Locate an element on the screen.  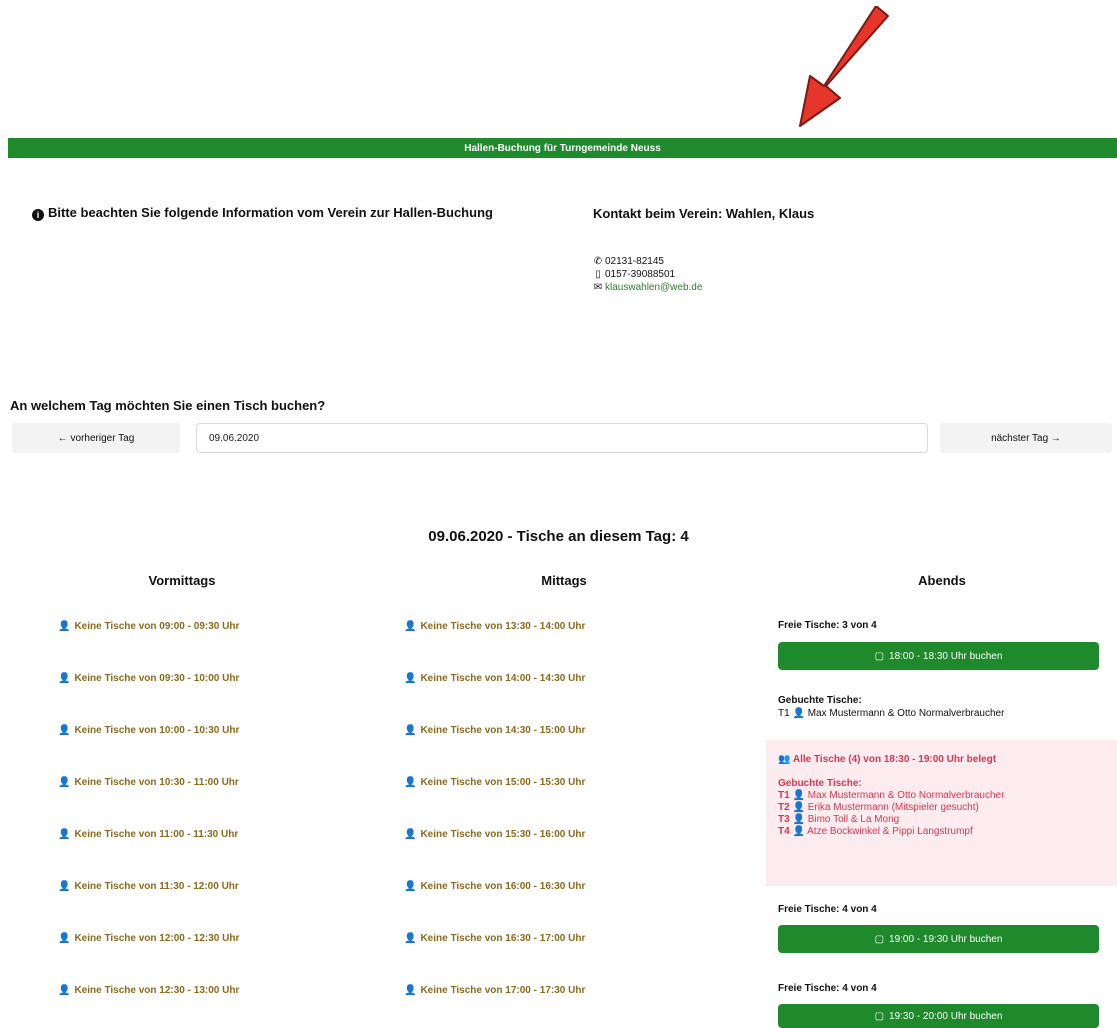
contact-heading: Kontakt beim Verein: Wahlen, Klaus is located at coordinates (704, 213).